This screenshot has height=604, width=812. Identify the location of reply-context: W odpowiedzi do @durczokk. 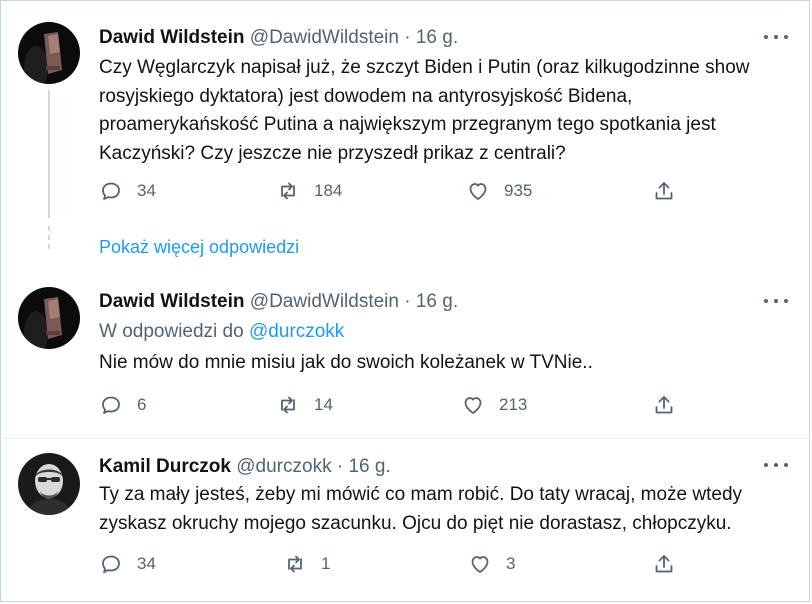
(221, 332).